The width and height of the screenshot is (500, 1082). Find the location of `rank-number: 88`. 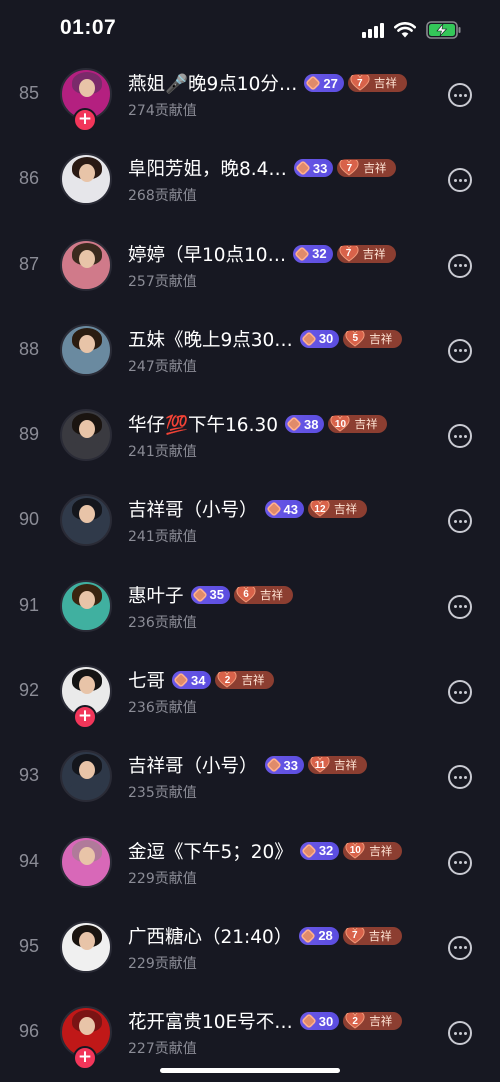

rank-number: 88 is located at coordinates (29, 348).